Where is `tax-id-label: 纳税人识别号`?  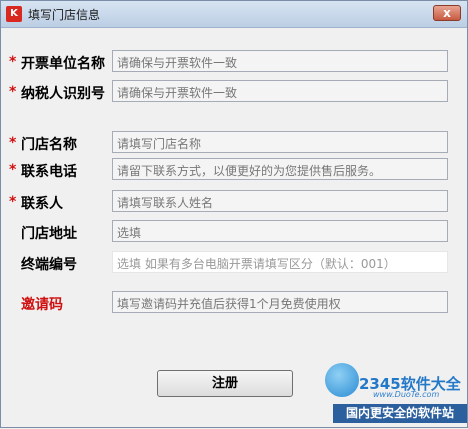 tax-id-label: 纳税人识别号 is located at coordinates (63, 94).